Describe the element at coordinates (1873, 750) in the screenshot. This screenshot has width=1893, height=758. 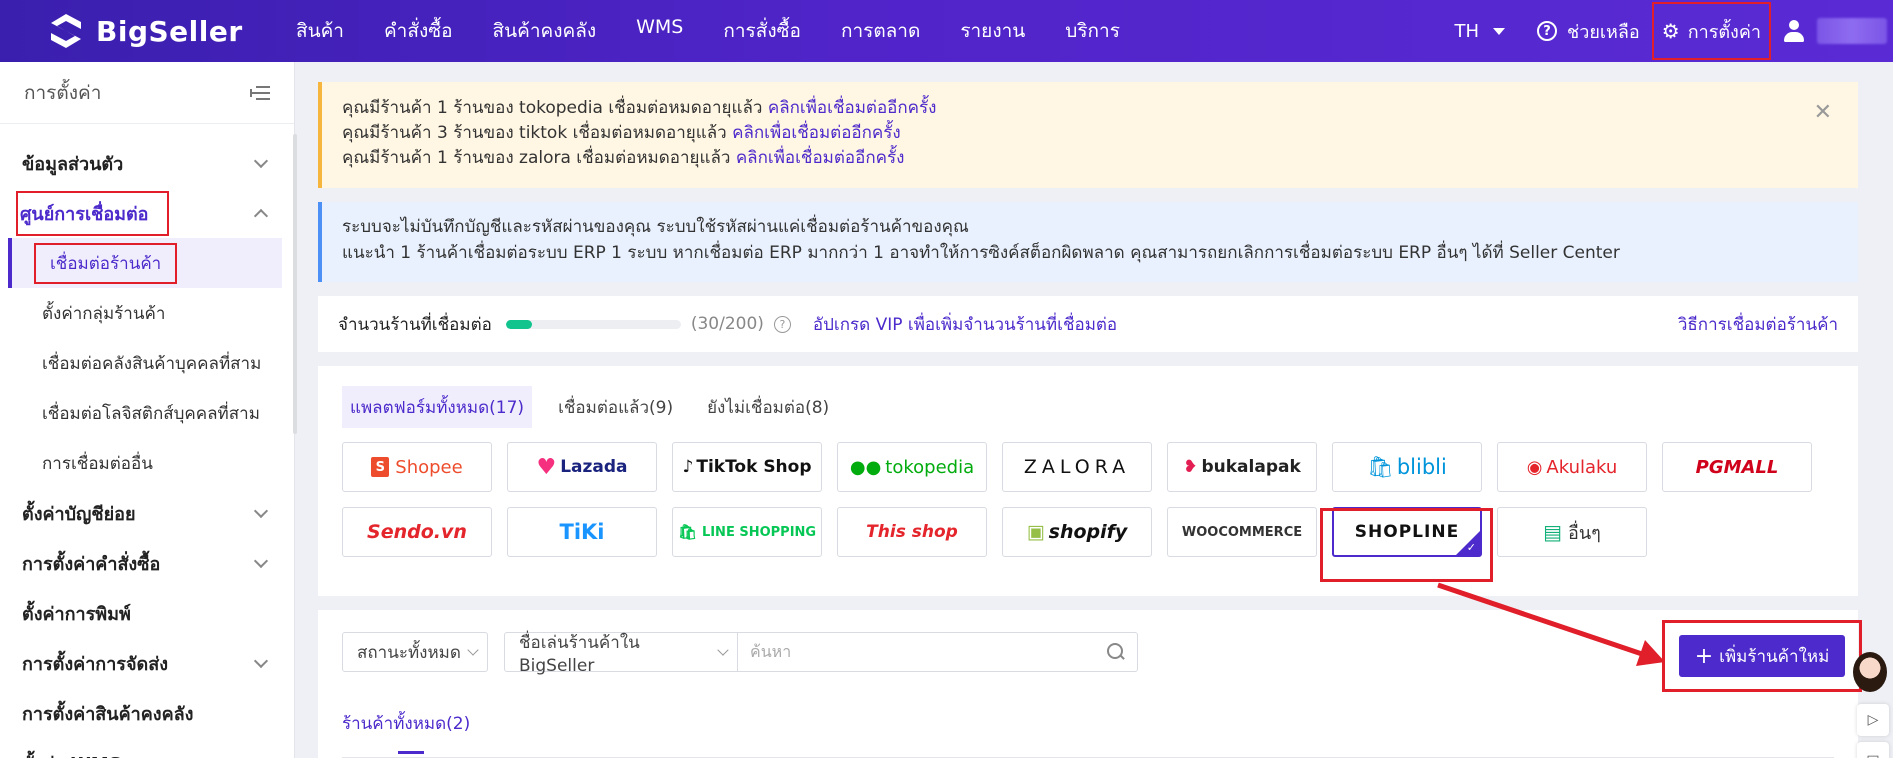
I see `chat-icon: ▭` at that location.